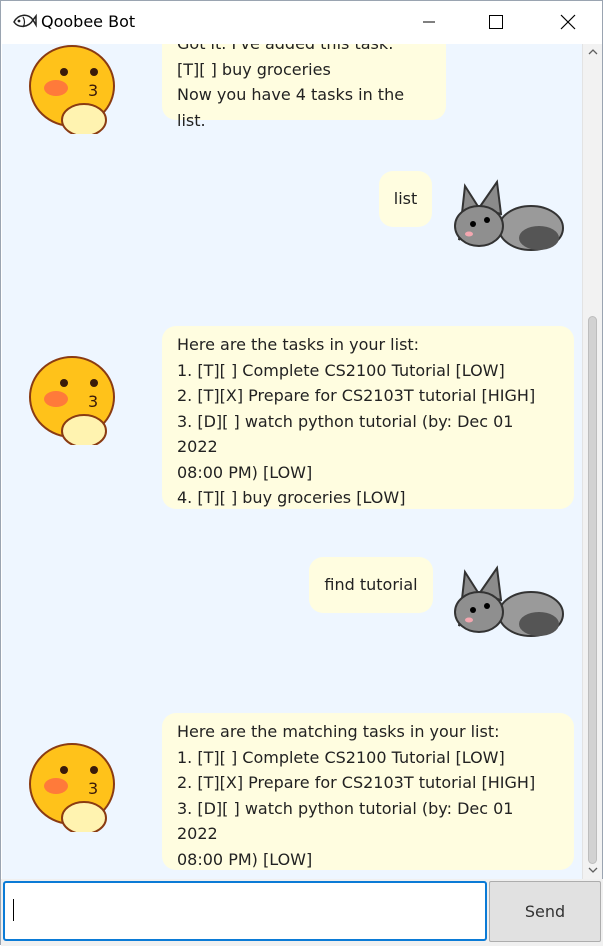  Describe the element at coordinates (592, 590) in the screenshot. I see `scroll-thumb` at that location.